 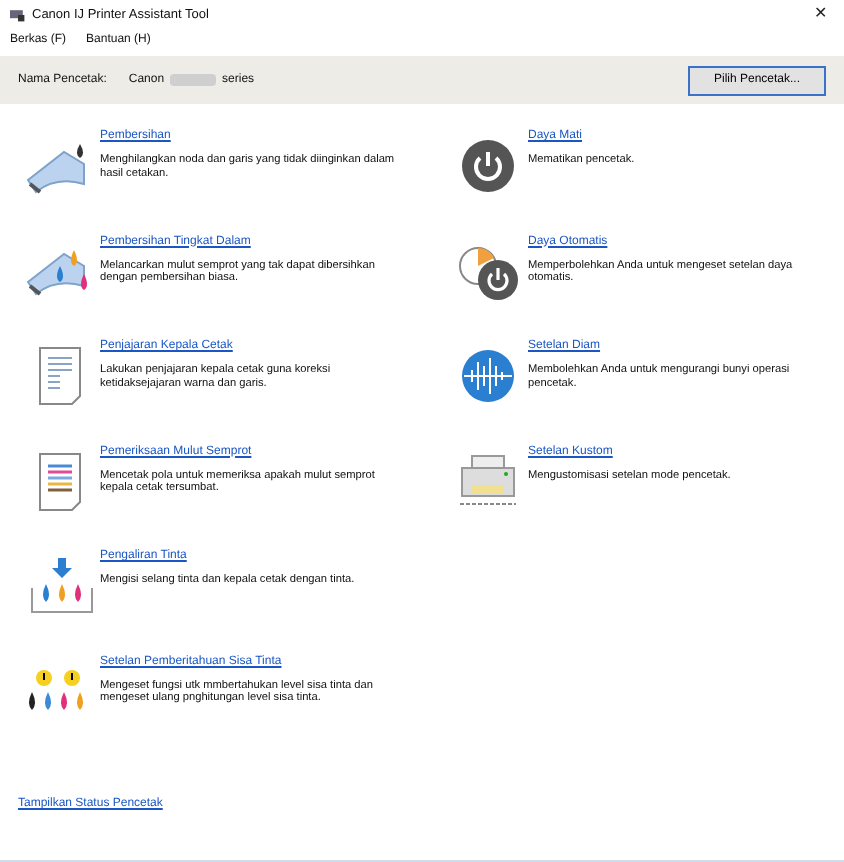 I want to click on redacted-mark, so click(x=193, y=80).